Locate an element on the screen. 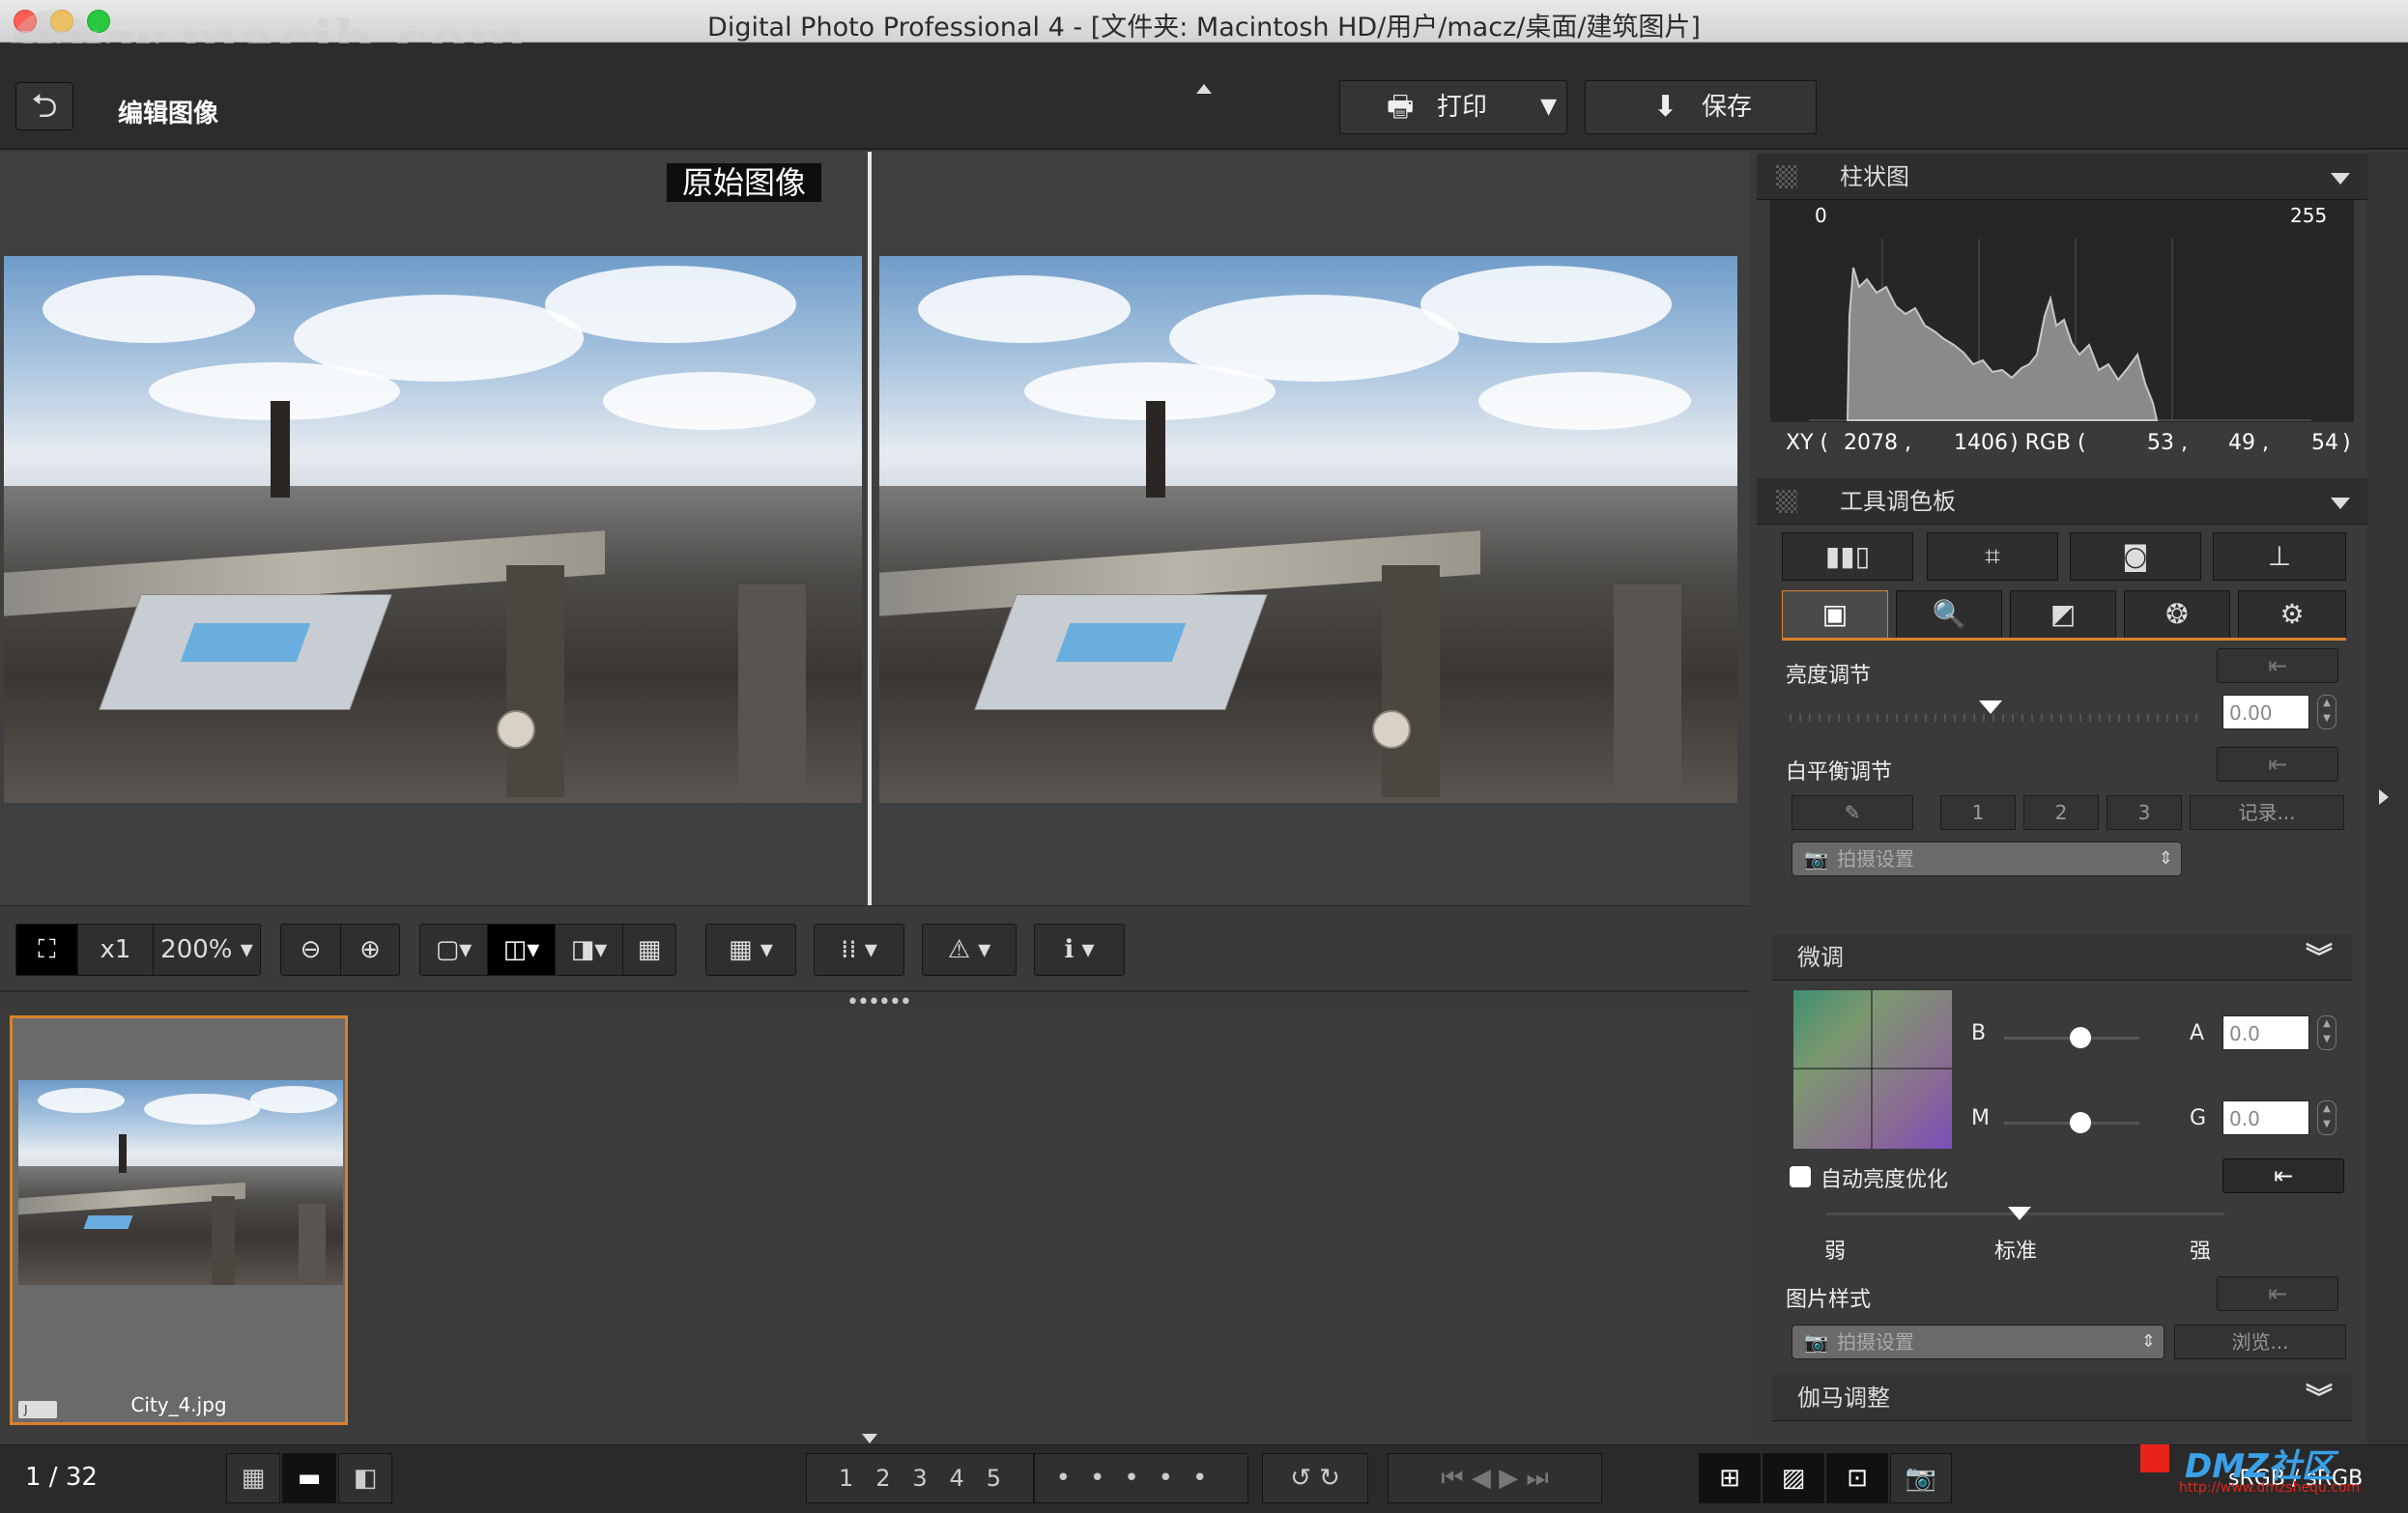 This screenshot has width=2408, height=1513. original-image is located at coordinates (433, 529).